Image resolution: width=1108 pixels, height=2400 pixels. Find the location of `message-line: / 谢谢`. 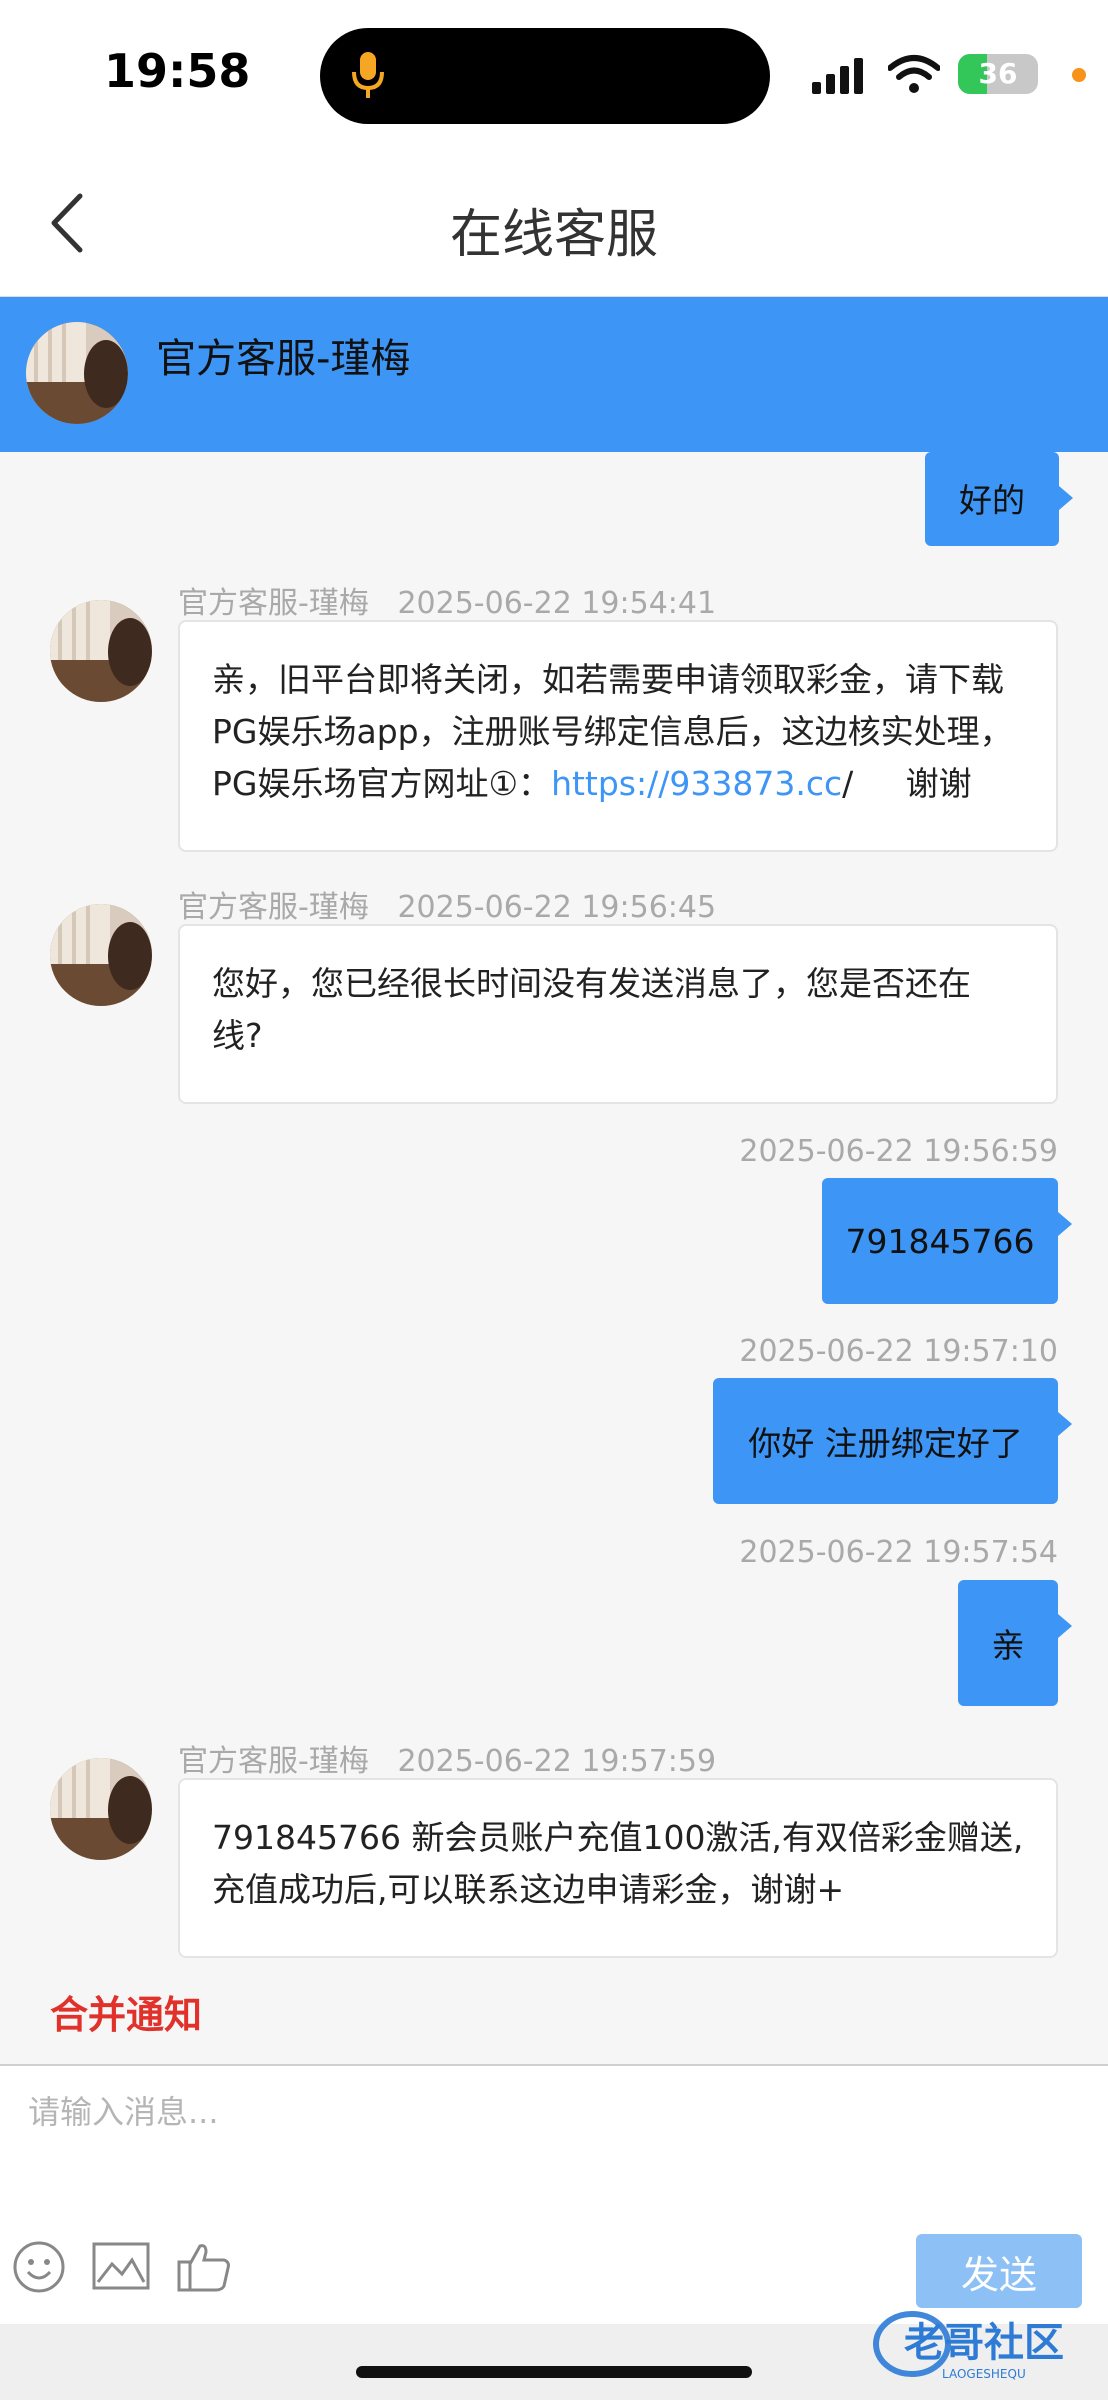

message-line: / 谢谢 is located at coordinates (907, 783).